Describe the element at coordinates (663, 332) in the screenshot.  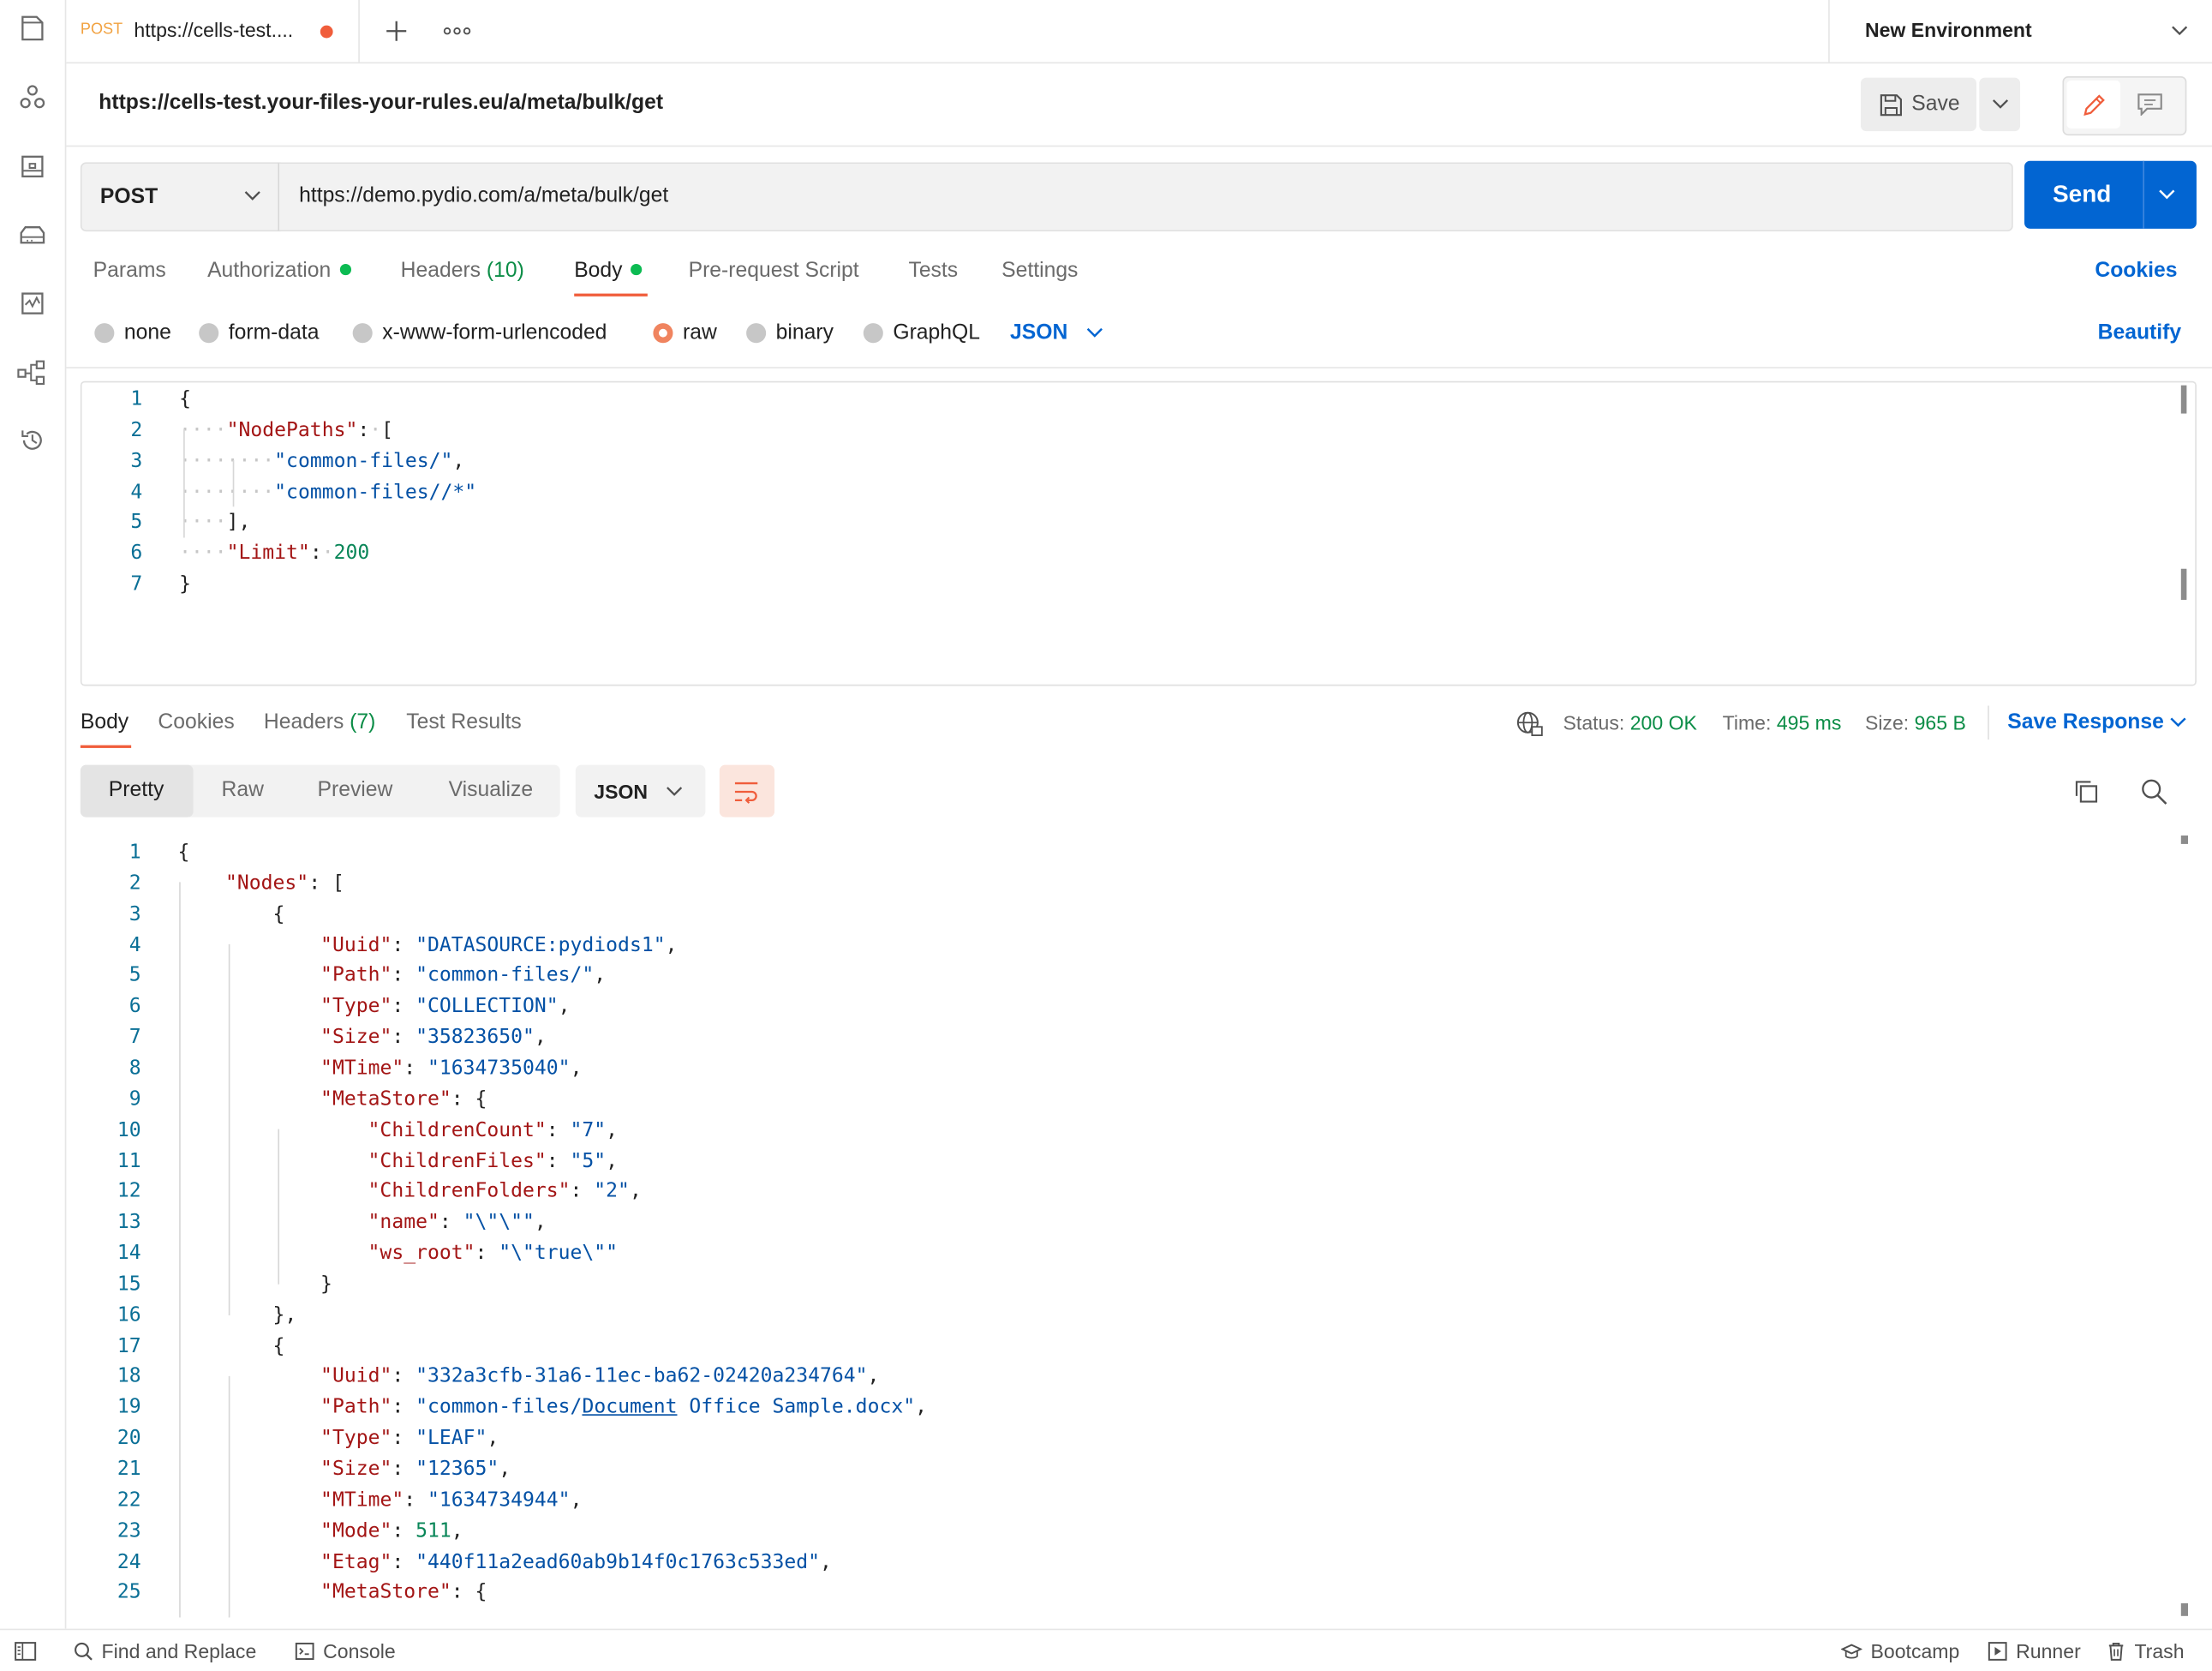
I see `radio-circle-selected` at that location.